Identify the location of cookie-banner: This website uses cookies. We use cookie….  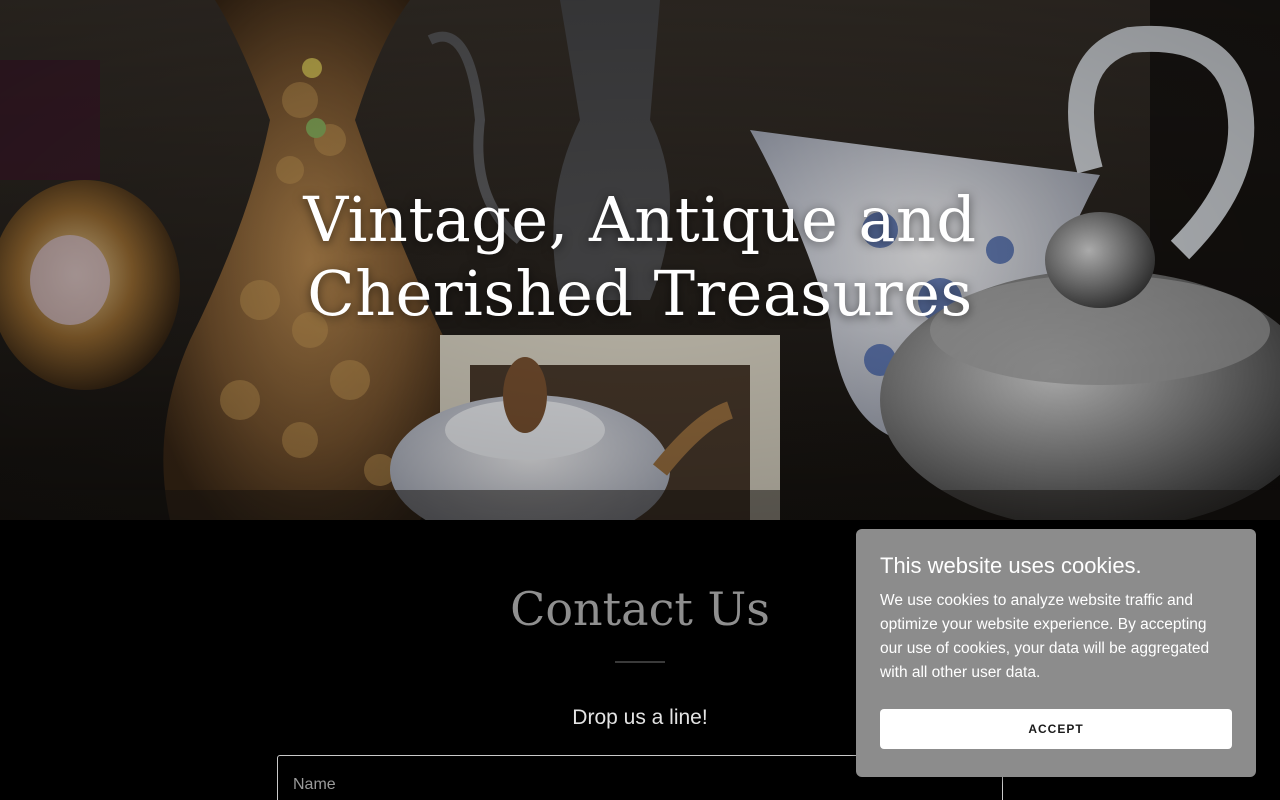
(1056, 653).